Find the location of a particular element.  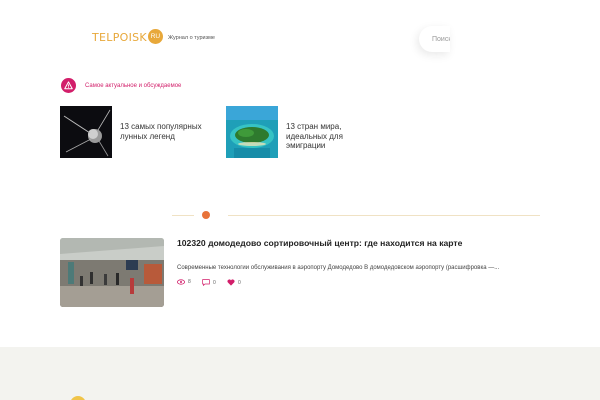

logo-tld-badge: RU is located at coordinates (155, 36).